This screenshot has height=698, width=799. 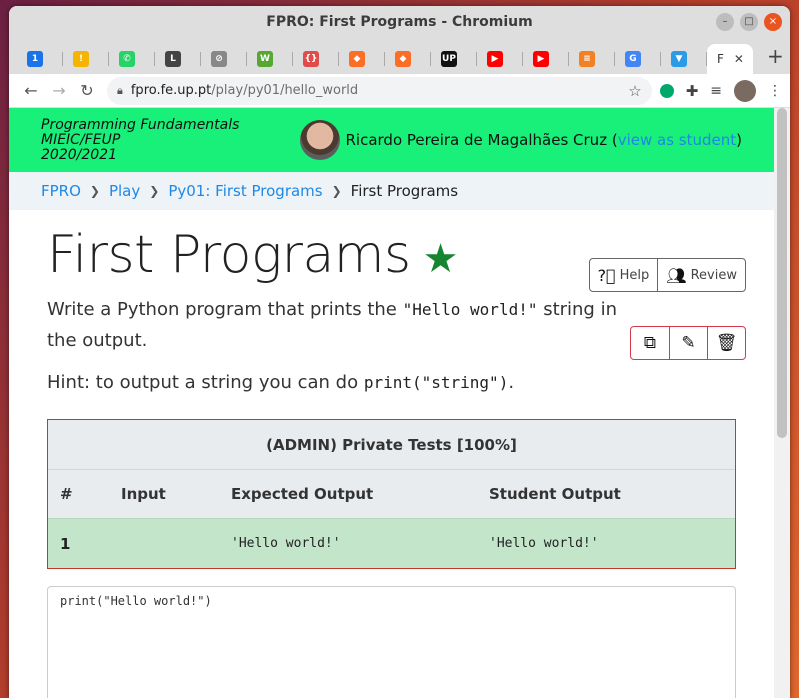 What do you see at coordinates (66, 494) in the screenshot?
I see `col-num: #` at bounding box center [66, 494].